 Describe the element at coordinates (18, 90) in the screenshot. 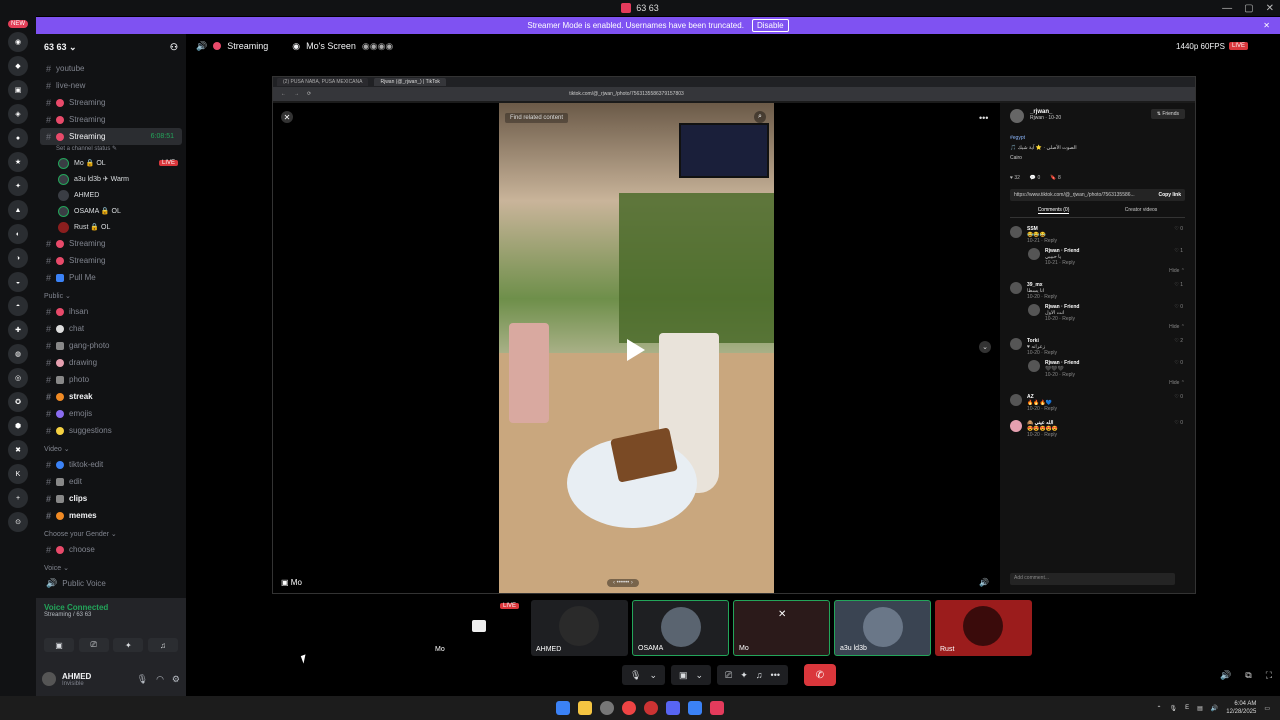

I see `server-icon: ▣` at that location.